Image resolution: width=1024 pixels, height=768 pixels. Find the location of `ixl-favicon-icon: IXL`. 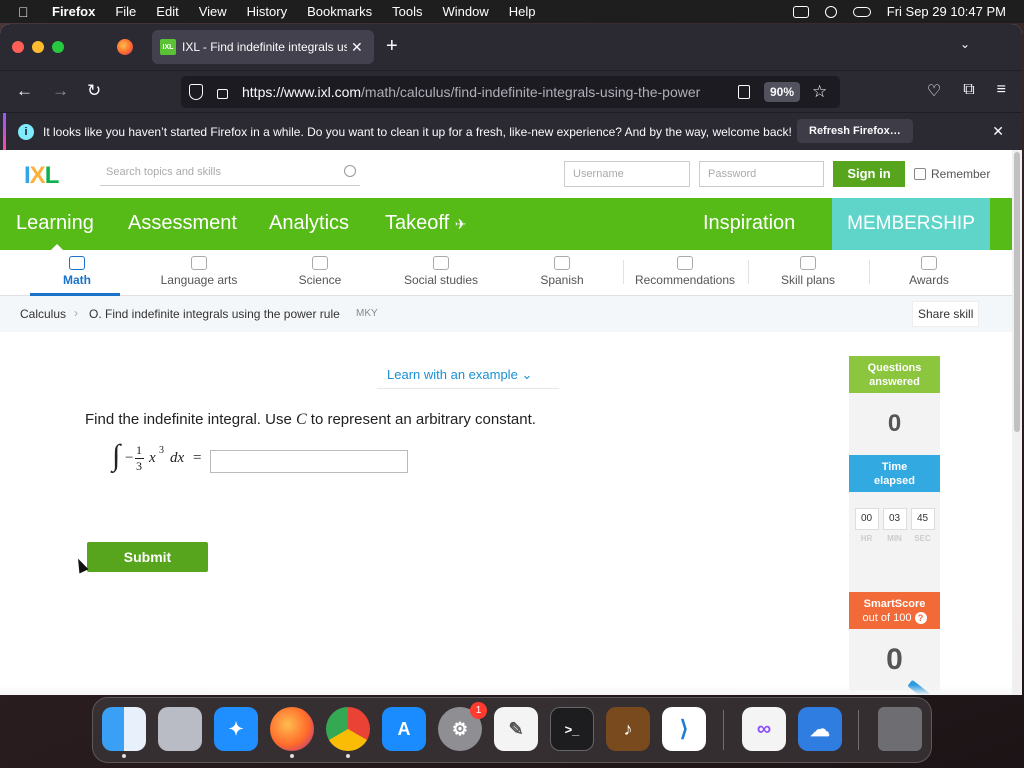

ixl-favicon-icon: IXL is located at coordinates (168, 47).